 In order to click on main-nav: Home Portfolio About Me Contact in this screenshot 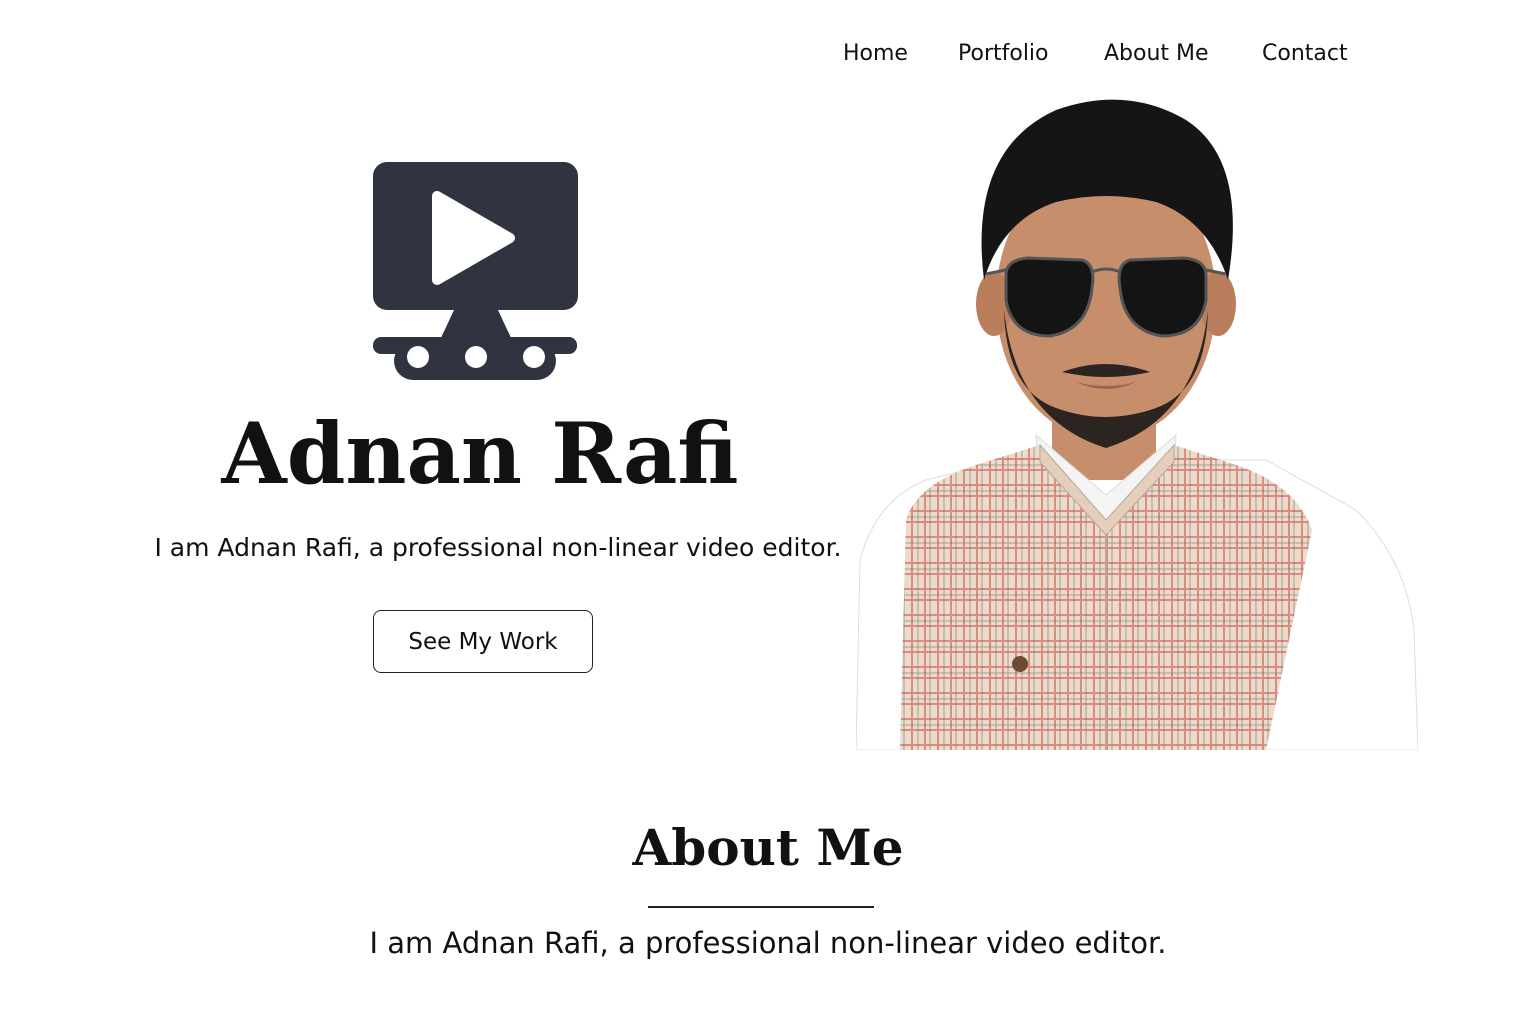, I will do `click(768, 54)`.